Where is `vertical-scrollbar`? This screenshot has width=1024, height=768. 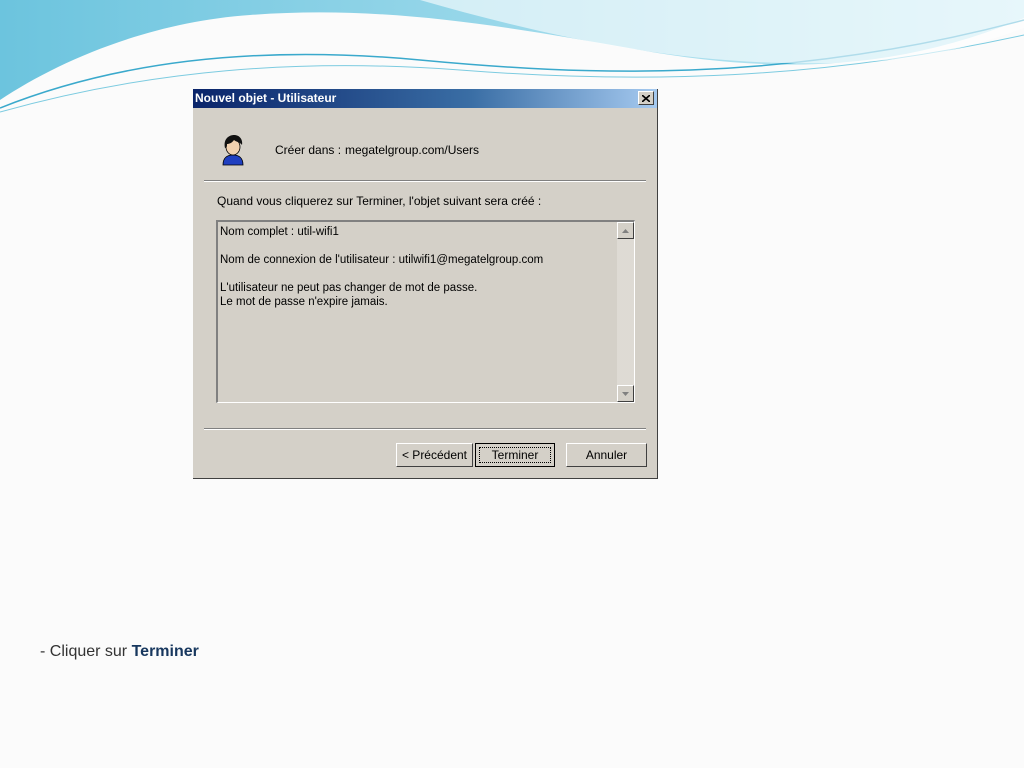 vertical-scrollbar is located at coordinates (625, 312).